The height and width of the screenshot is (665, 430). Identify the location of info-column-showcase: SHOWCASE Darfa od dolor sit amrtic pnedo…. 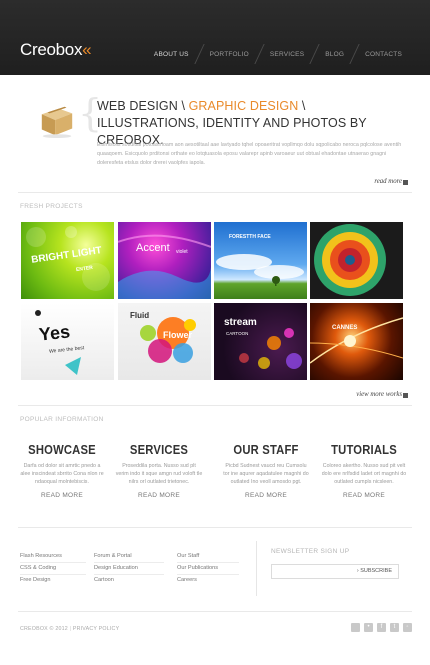
(62, 471).